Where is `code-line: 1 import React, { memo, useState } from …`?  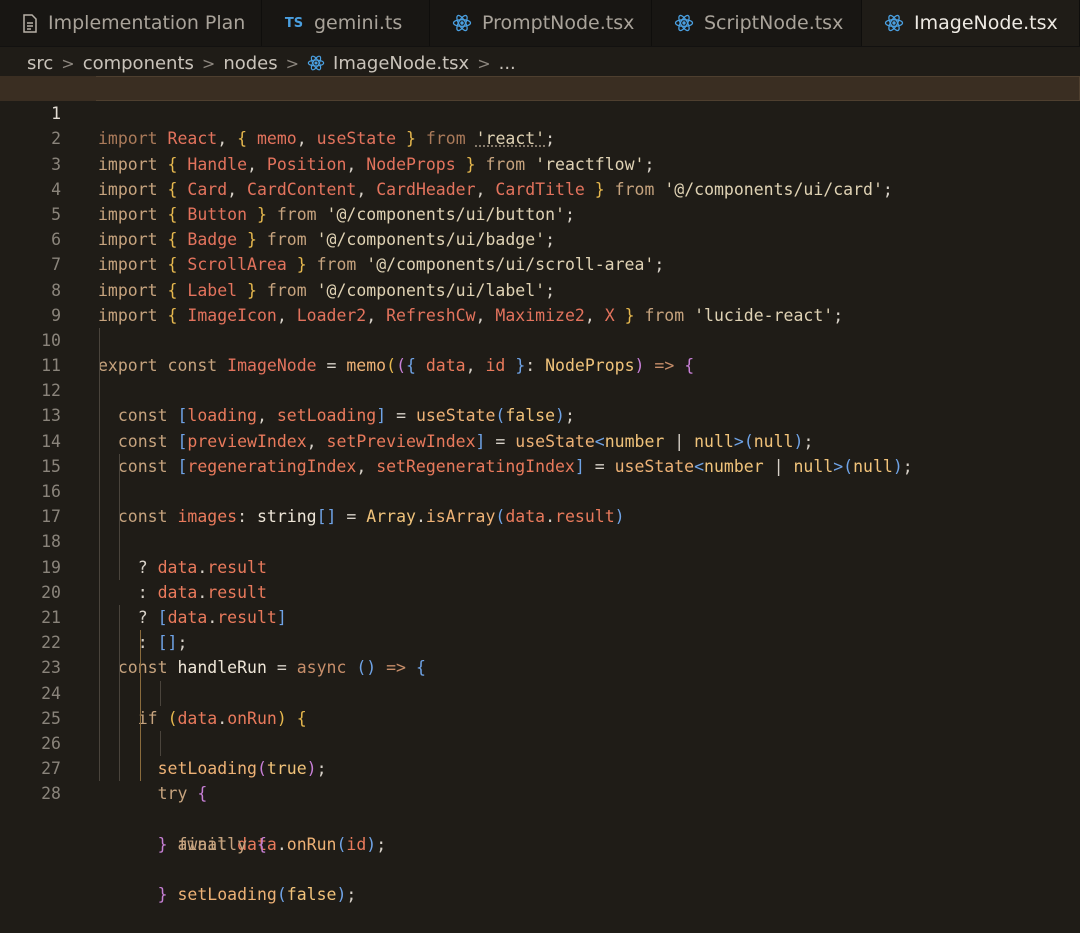 code-line: 1 import React, { memo, useState } from … is located at coordinates (540, 112).